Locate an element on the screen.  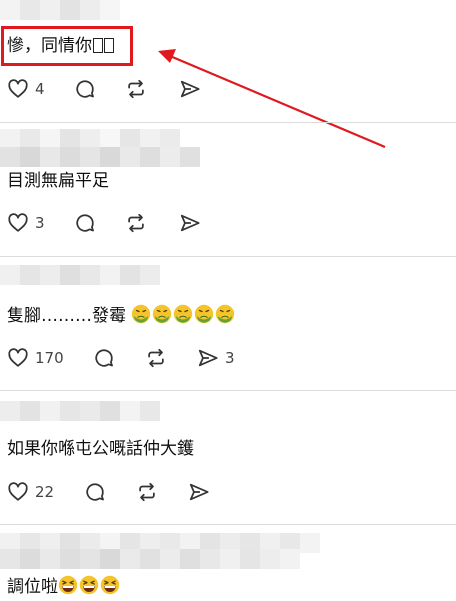
post-text: 調位啦 is located at coordinates (64, 586).